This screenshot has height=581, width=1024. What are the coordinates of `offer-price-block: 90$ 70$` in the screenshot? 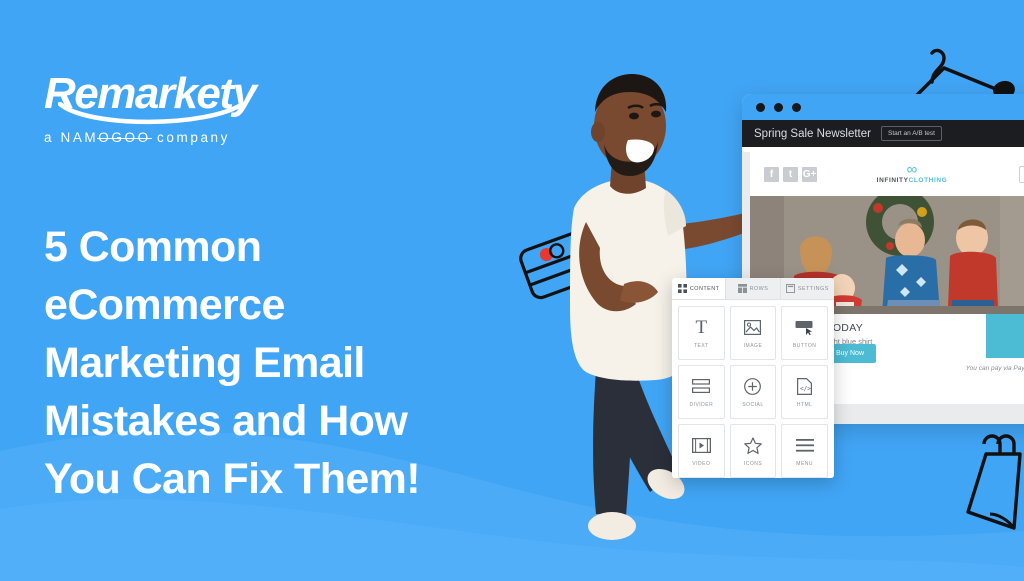 It's located at (1005, 336).